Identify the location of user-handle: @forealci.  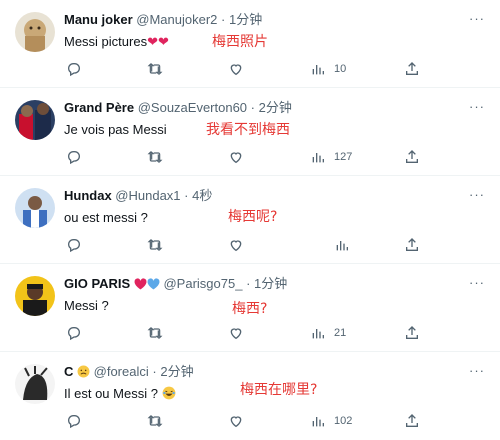
(121, 371).